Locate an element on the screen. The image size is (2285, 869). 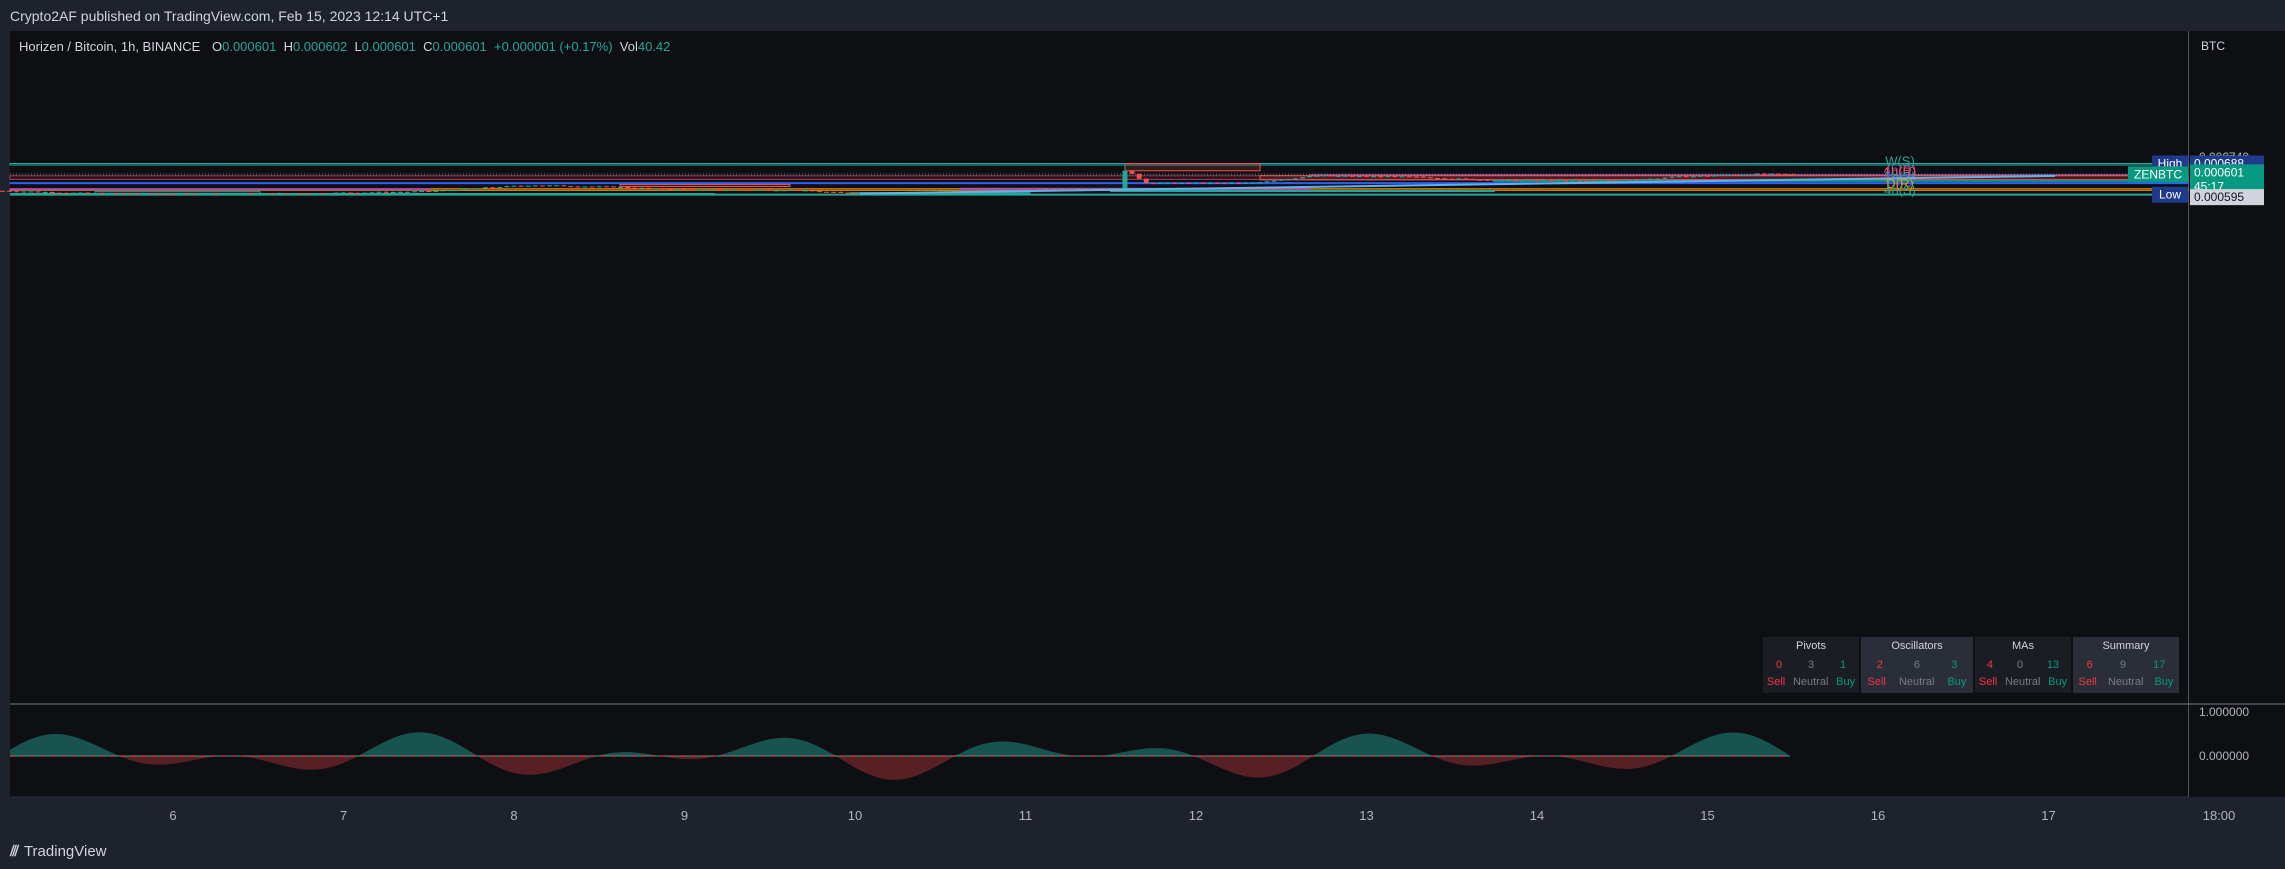
low-value: 0.000601 is located at coordinates (388, 46).